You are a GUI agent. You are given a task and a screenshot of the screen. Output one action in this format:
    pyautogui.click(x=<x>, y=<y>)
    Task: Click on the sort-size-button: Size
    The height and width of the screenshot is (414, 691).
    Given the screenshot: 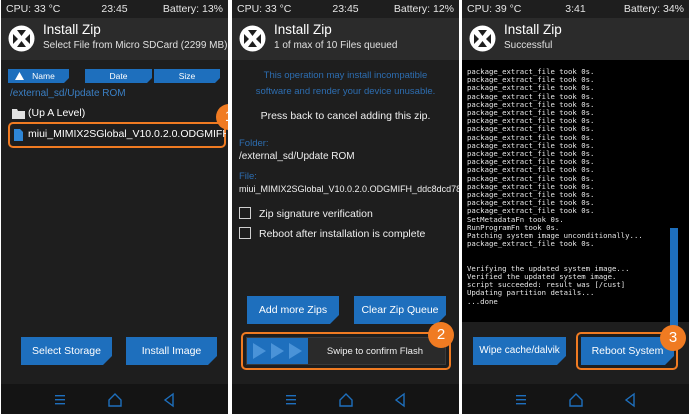 What is the action you would take?
    pyautogui.click(x=187, y=76)
    